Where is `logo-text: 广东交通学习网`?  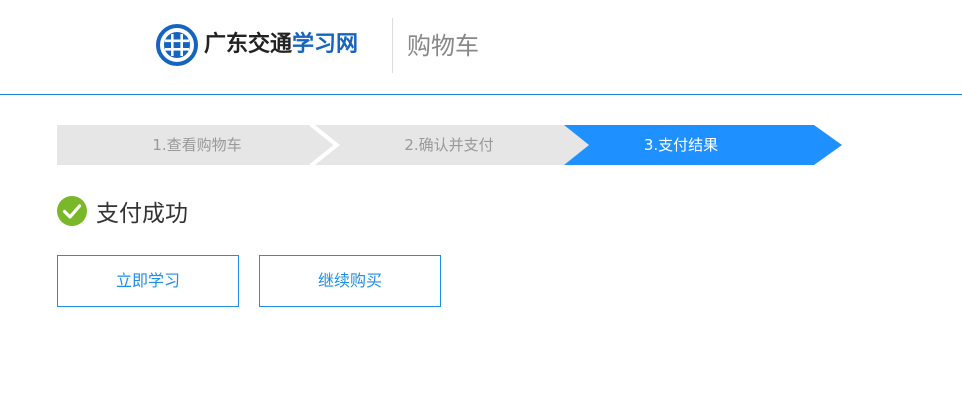 logo-text: 广东交通学习网 is located at coordinates (281, 45).